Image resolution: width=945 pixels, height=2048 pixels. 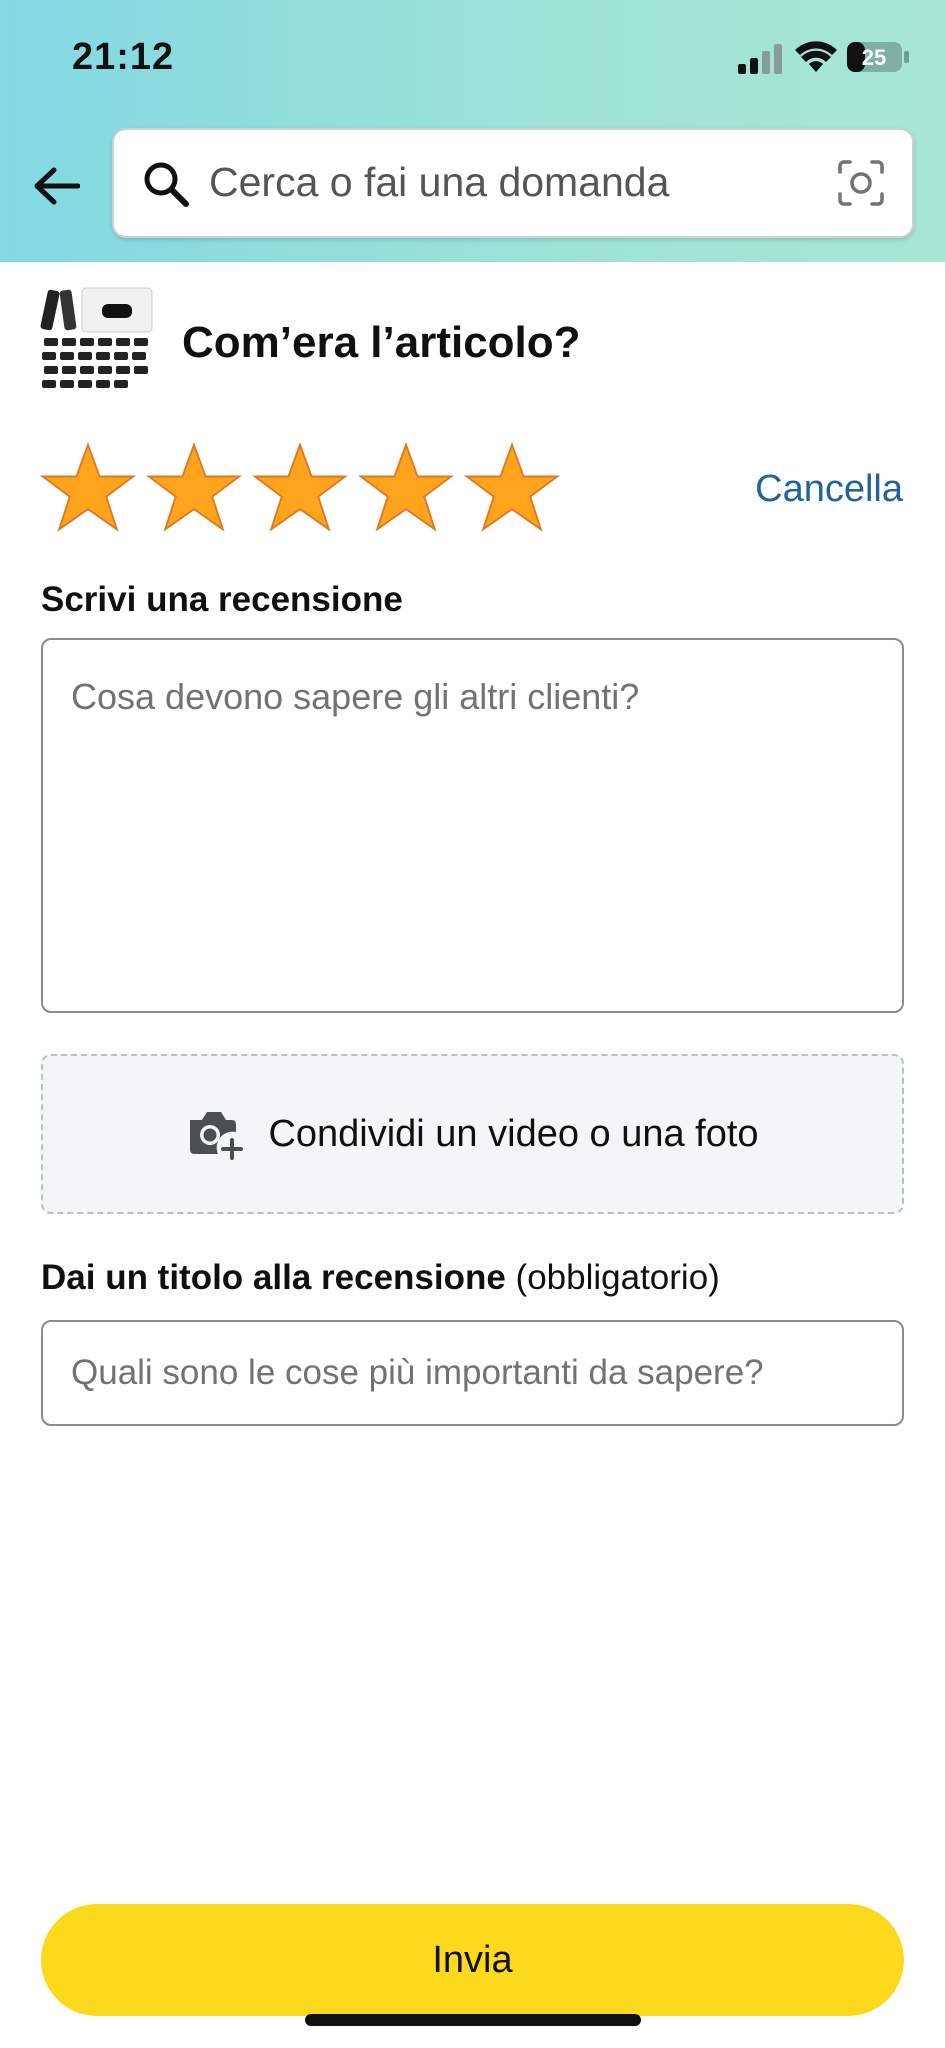 What do you see at coordinates (473, 2020) in the screenshot?
I see `home-indicator` at bounding box center [473, 2020].